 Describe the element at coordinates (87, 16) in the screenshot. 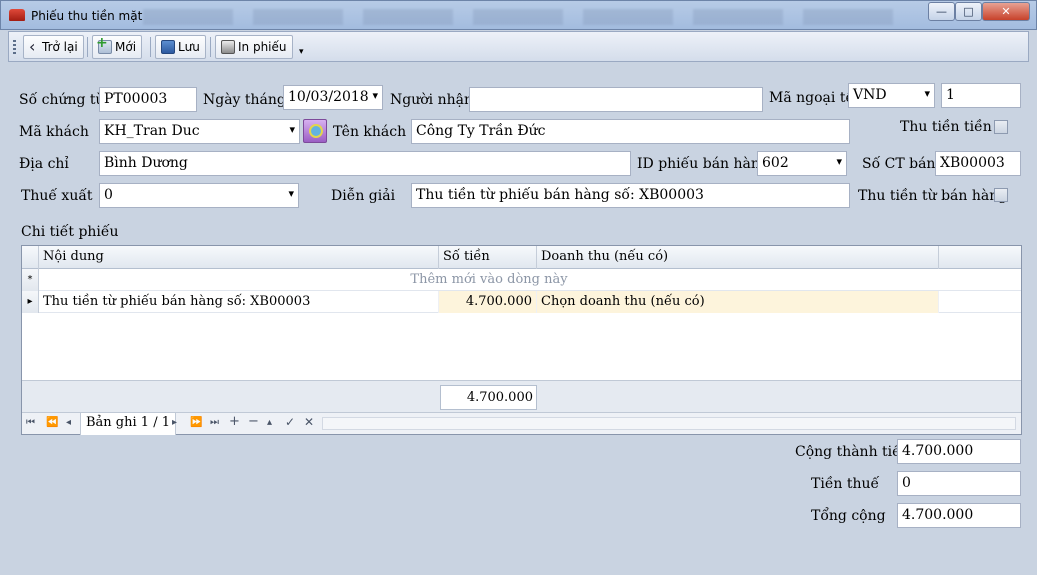

I see `window-title: Phiếu thu tiền mặt` at that location.